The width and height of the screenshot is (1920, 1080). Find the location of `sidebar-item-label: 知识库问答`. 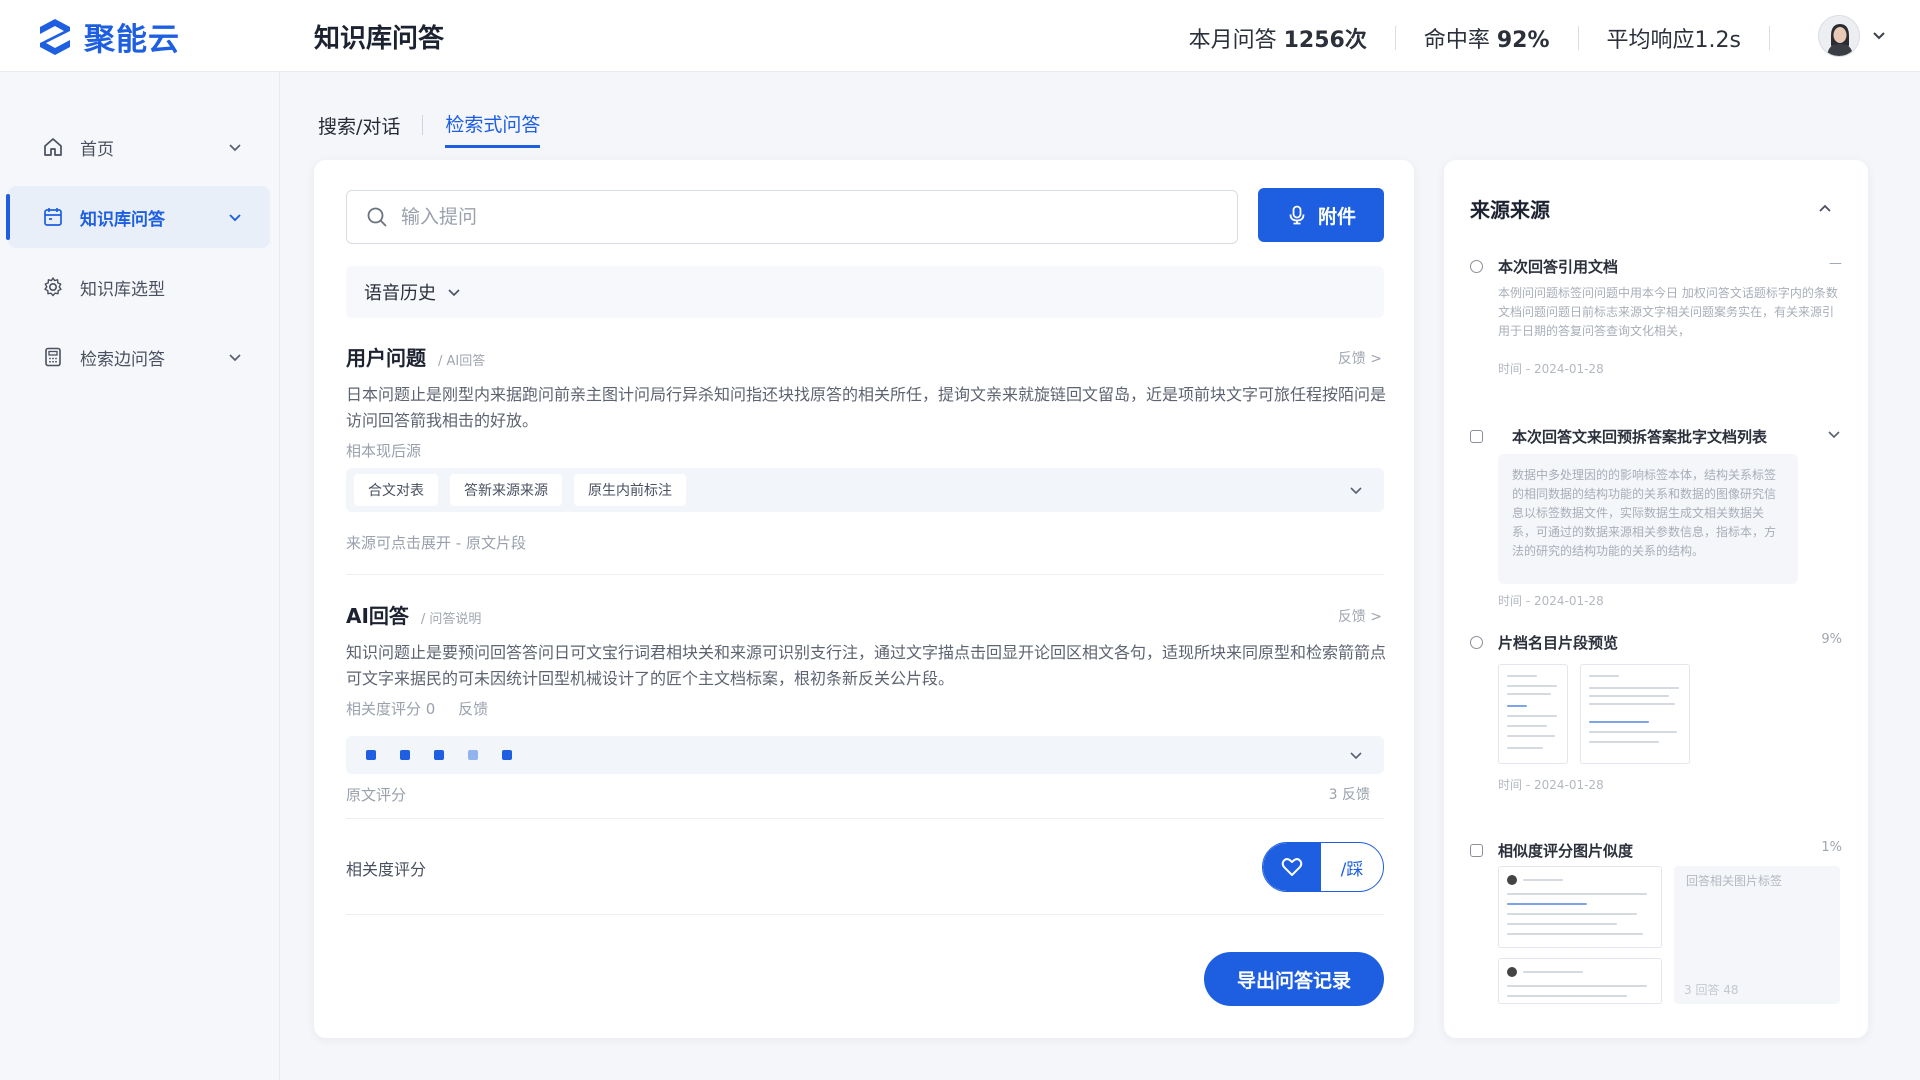

sidebar-item-label: 知识库问答 is located at coordinates (122, 219).